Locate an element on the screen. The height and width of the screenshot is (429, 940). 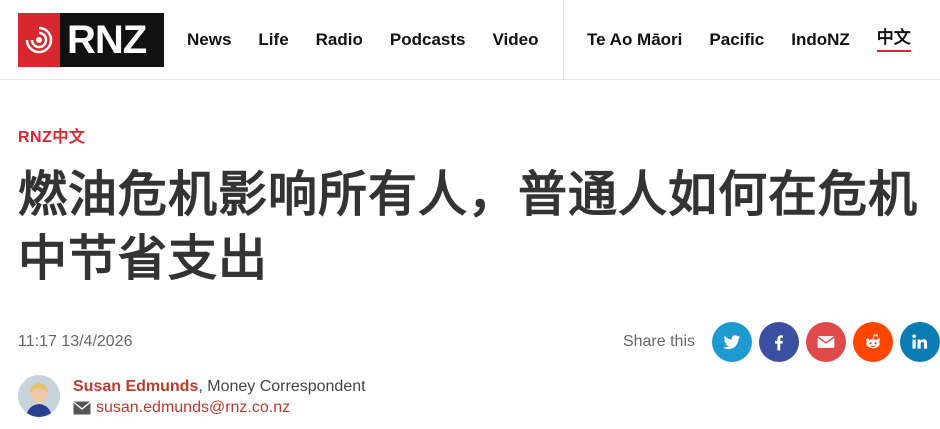
nav-radio: Radio is located at coordinates (339, 40).